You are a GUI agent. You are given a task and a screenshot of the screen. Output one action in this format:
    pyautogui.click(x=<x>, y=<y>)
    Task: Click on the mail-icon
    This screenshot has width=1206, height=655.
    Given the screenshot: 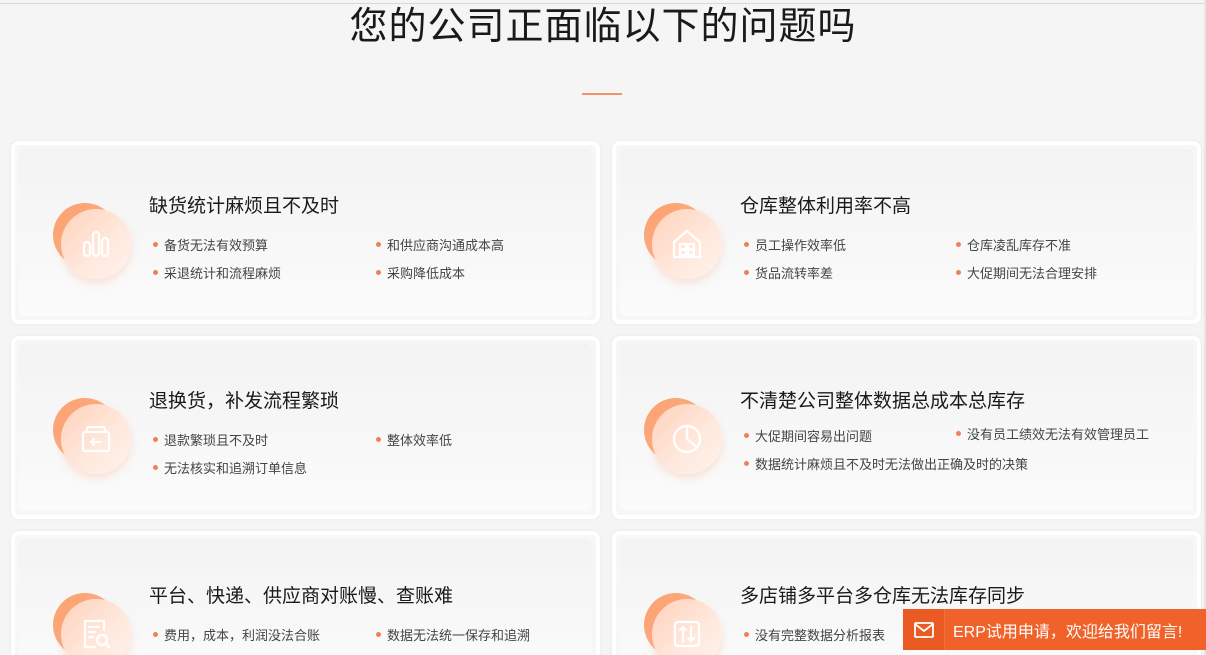 What is the action you would take?
    pyautogui.click(x=924, y=629)
    